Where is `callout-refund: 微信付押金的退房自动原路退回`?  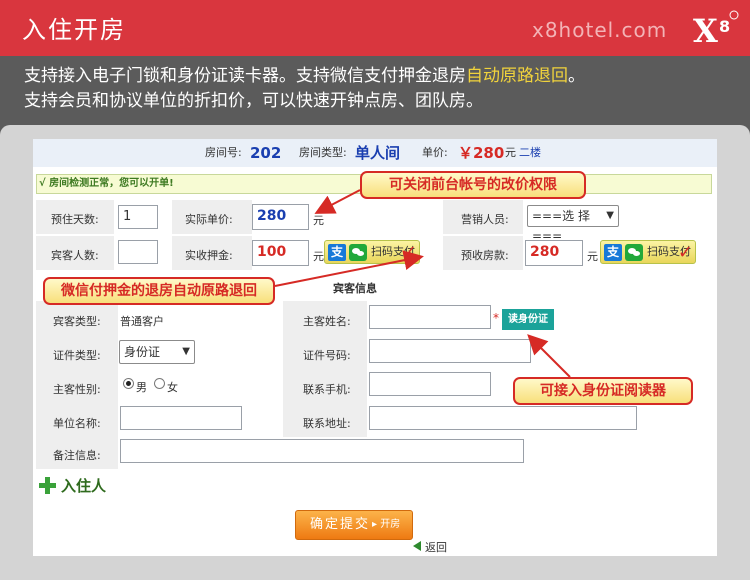 callout-refund: 微信付押金的退房自动原路退回 is located at coordinates (159, 291).